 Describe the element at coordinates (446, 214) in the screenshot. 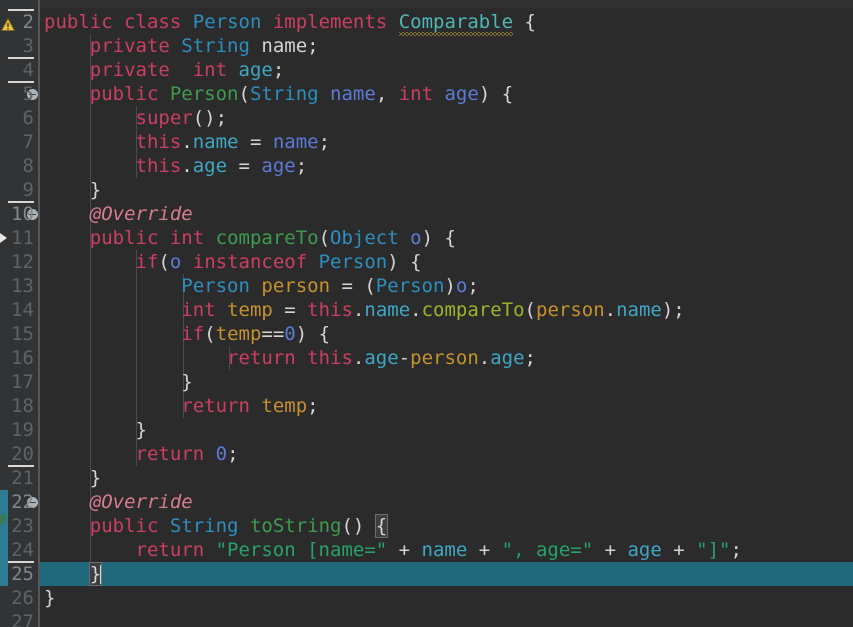

I see `code-line-10: @Override` at that location.